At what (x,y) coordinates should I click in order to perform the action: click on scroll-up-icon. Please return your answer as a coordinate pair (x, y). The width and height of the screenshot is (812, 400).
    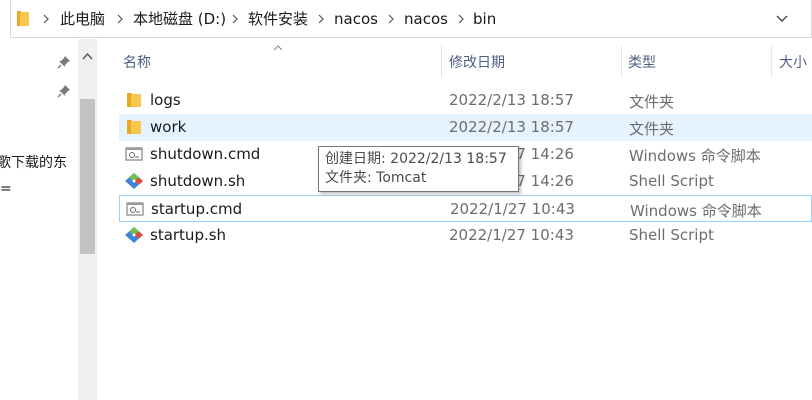
    Looking at the image, I should click on (87, 57).